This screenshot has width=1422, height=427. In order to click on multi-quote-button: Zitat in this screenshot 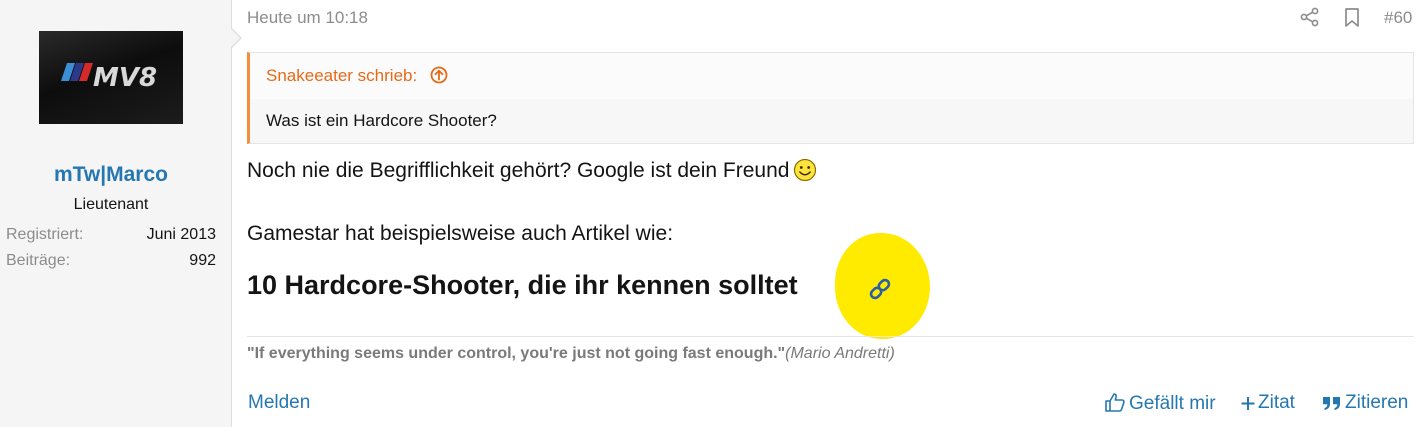, I will do `click(1268, 403)`.